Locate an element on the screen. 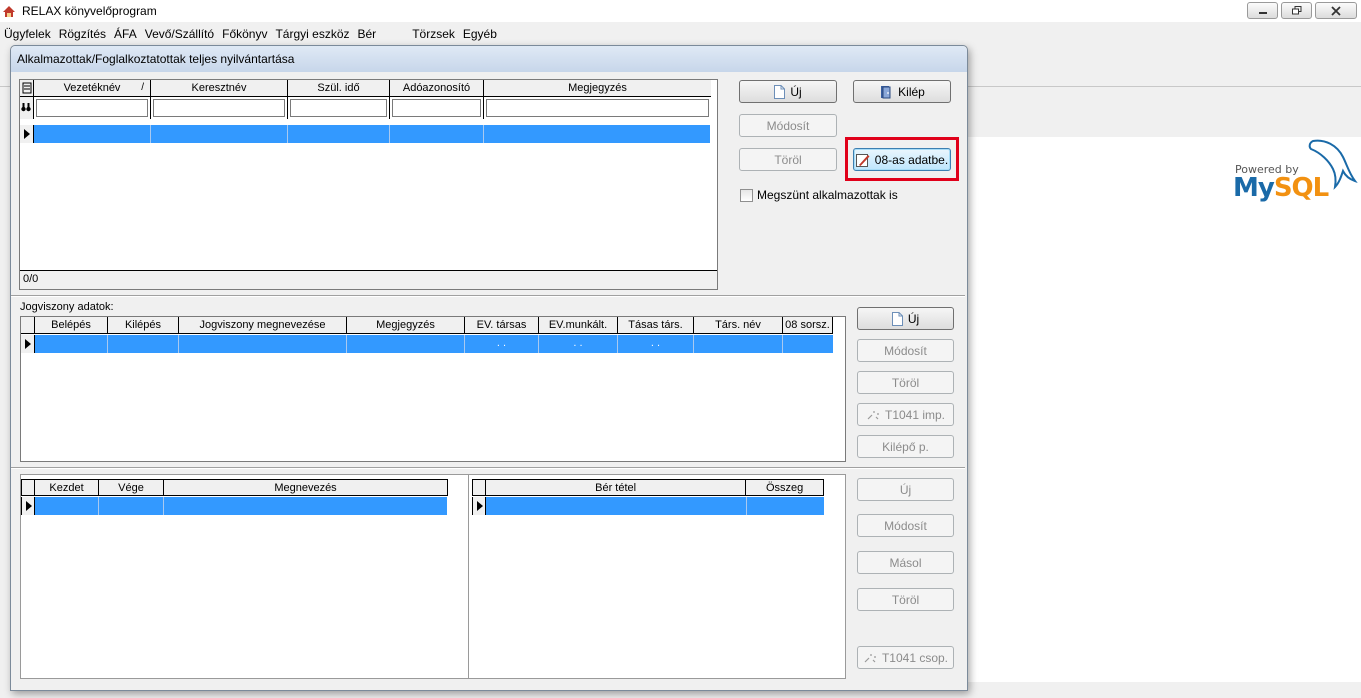 The image size is (1361, 698). col-osszeg: Összeg is located at coordinates (785, 487).